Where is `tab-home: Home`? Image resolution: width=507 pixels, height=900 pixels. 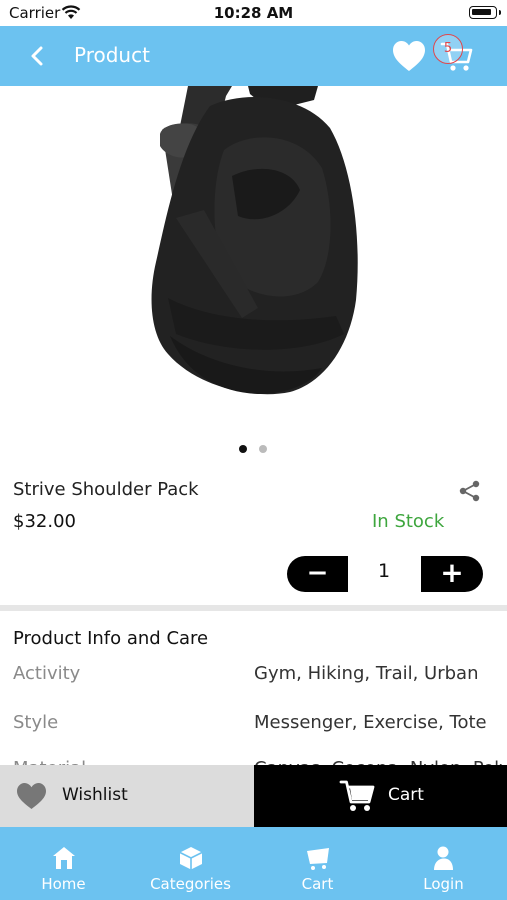 tab-home: Home is located at coordinates (63, 863).